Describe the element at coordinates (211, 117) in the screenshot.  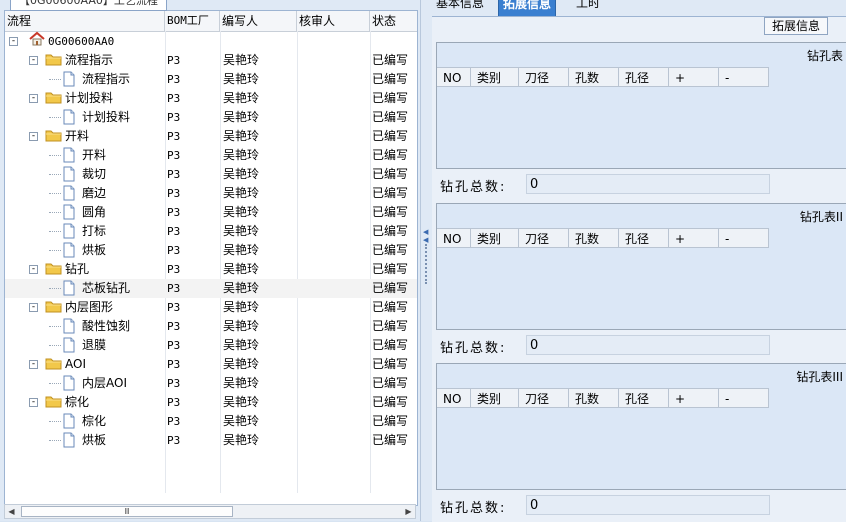
I see `tree-row: 计划投料 P3 吴艳玲 已编写` at that location.